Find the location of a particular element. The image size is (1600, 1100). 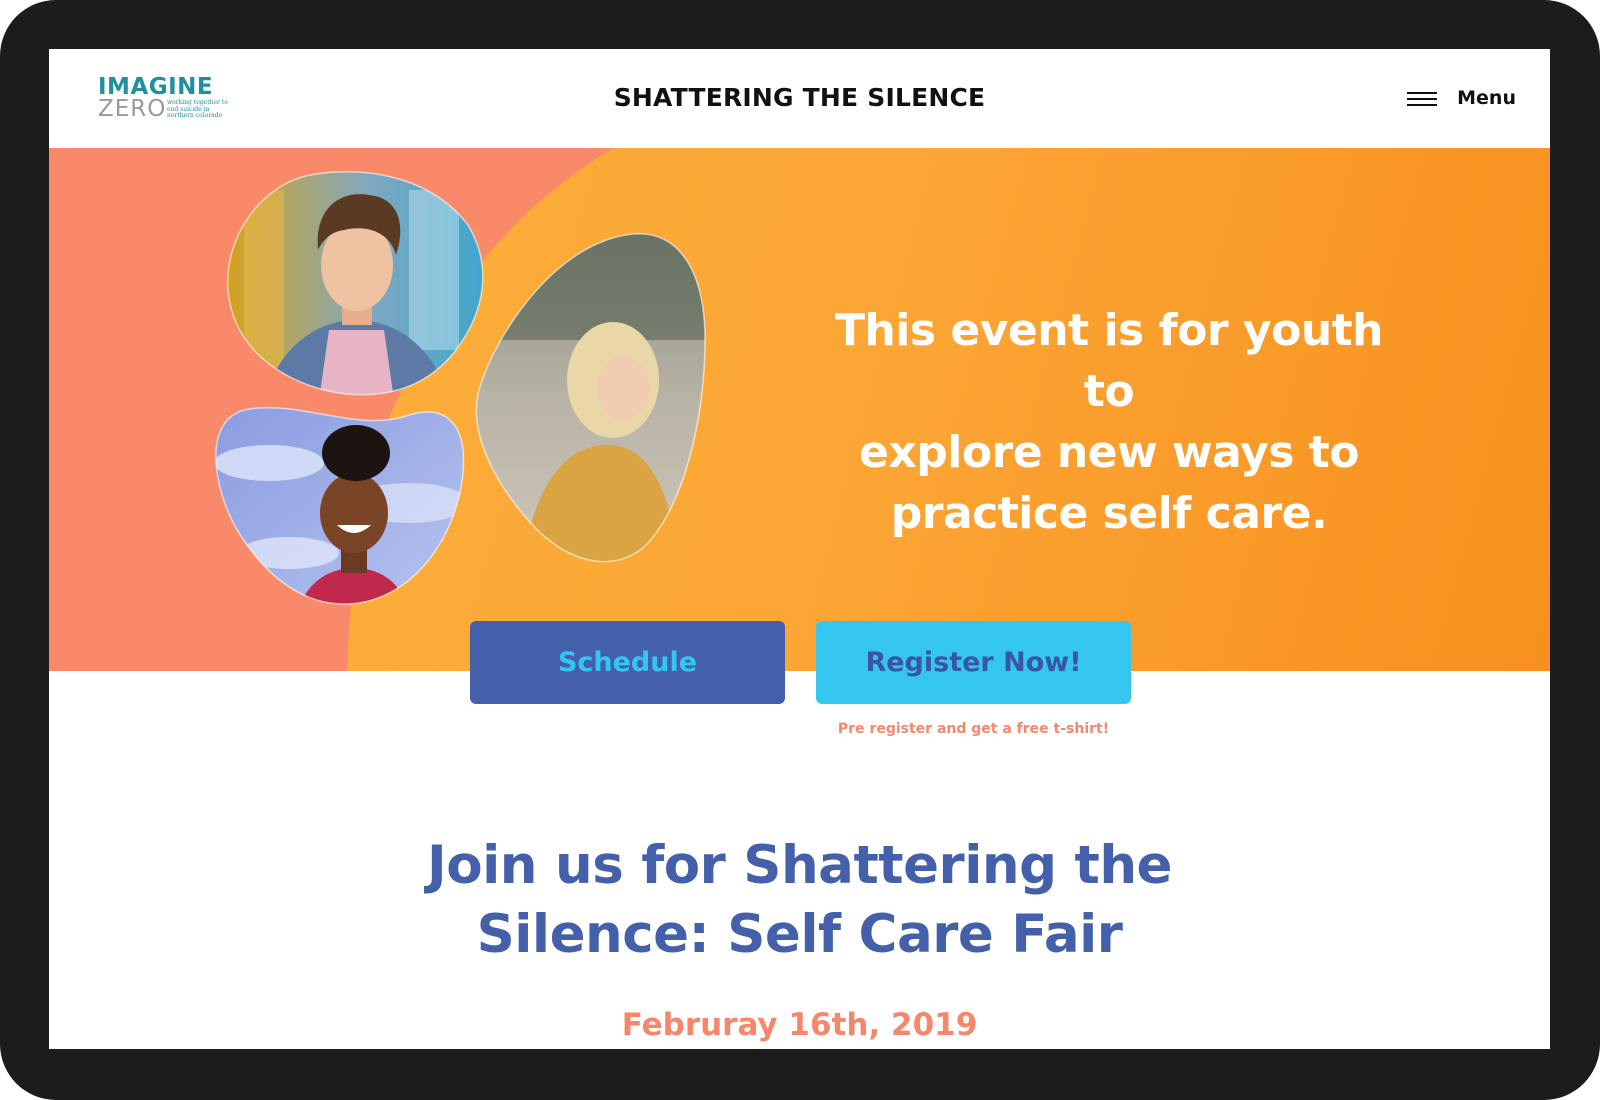

menu-label: Menu is located at coordinates (1486, 98).